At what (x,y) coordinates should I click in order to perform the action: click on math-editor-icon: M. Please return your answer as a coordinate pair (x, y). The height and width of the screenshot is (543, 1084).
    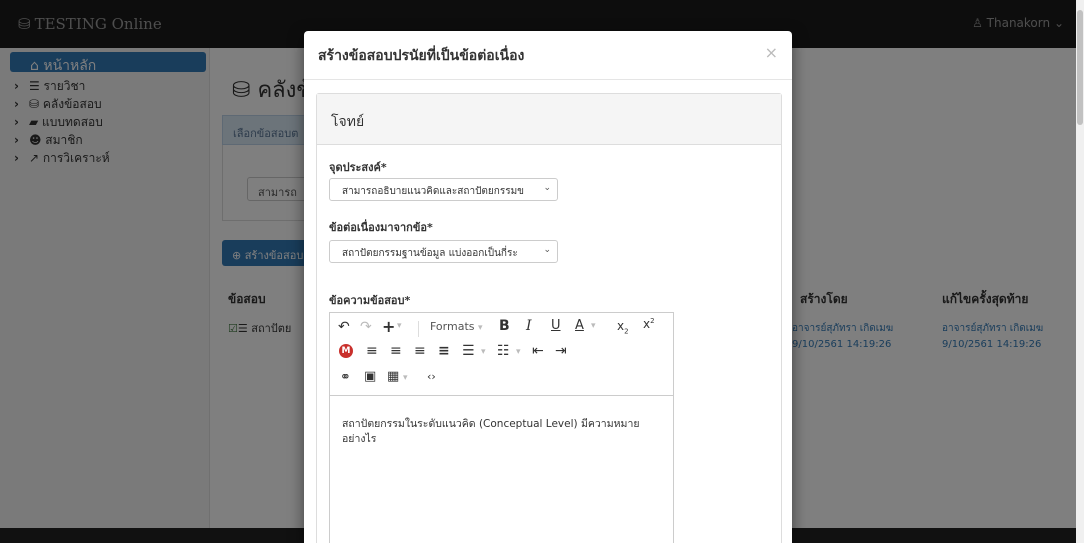
    Looking at the image, I should click on (346, 351).